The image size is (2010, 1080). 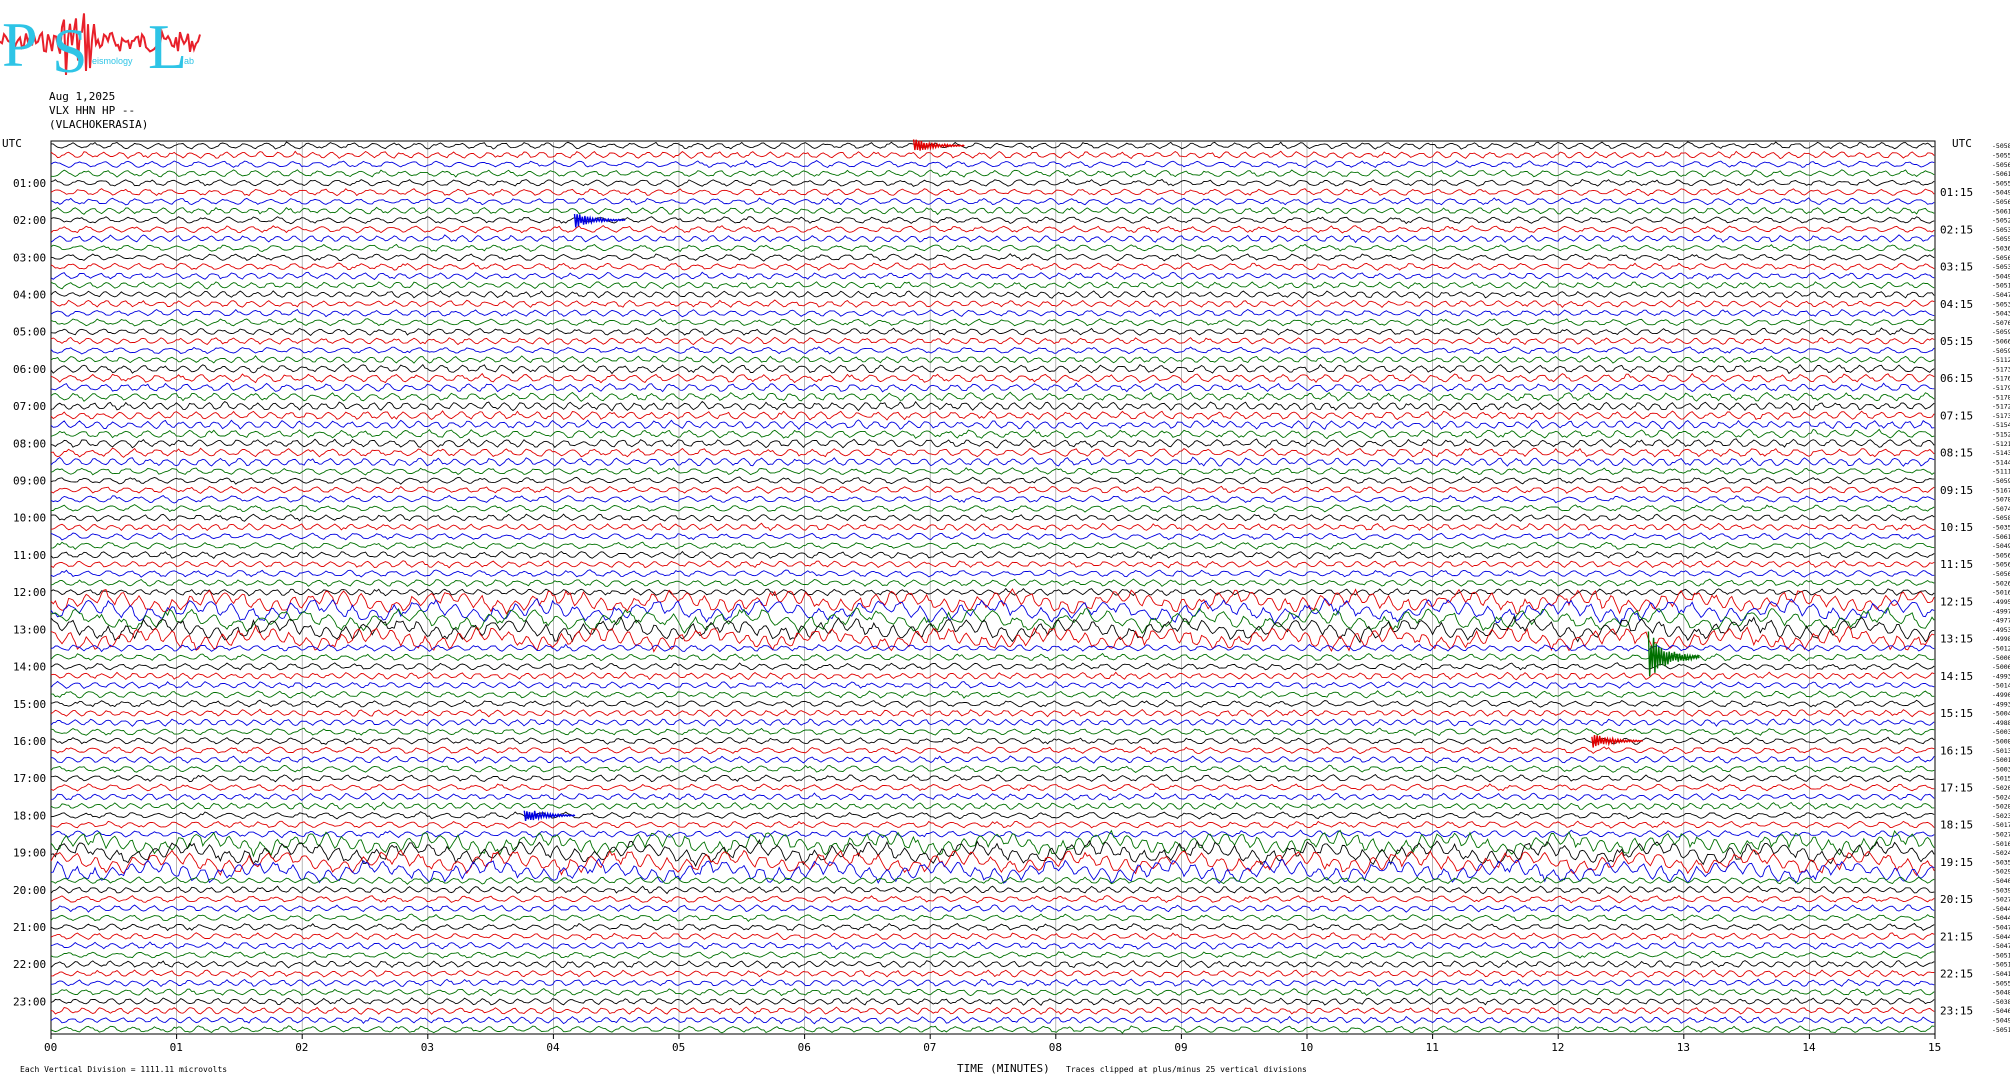 I want to click on left-hour-label: 03:00, so click(x=29, y=257).